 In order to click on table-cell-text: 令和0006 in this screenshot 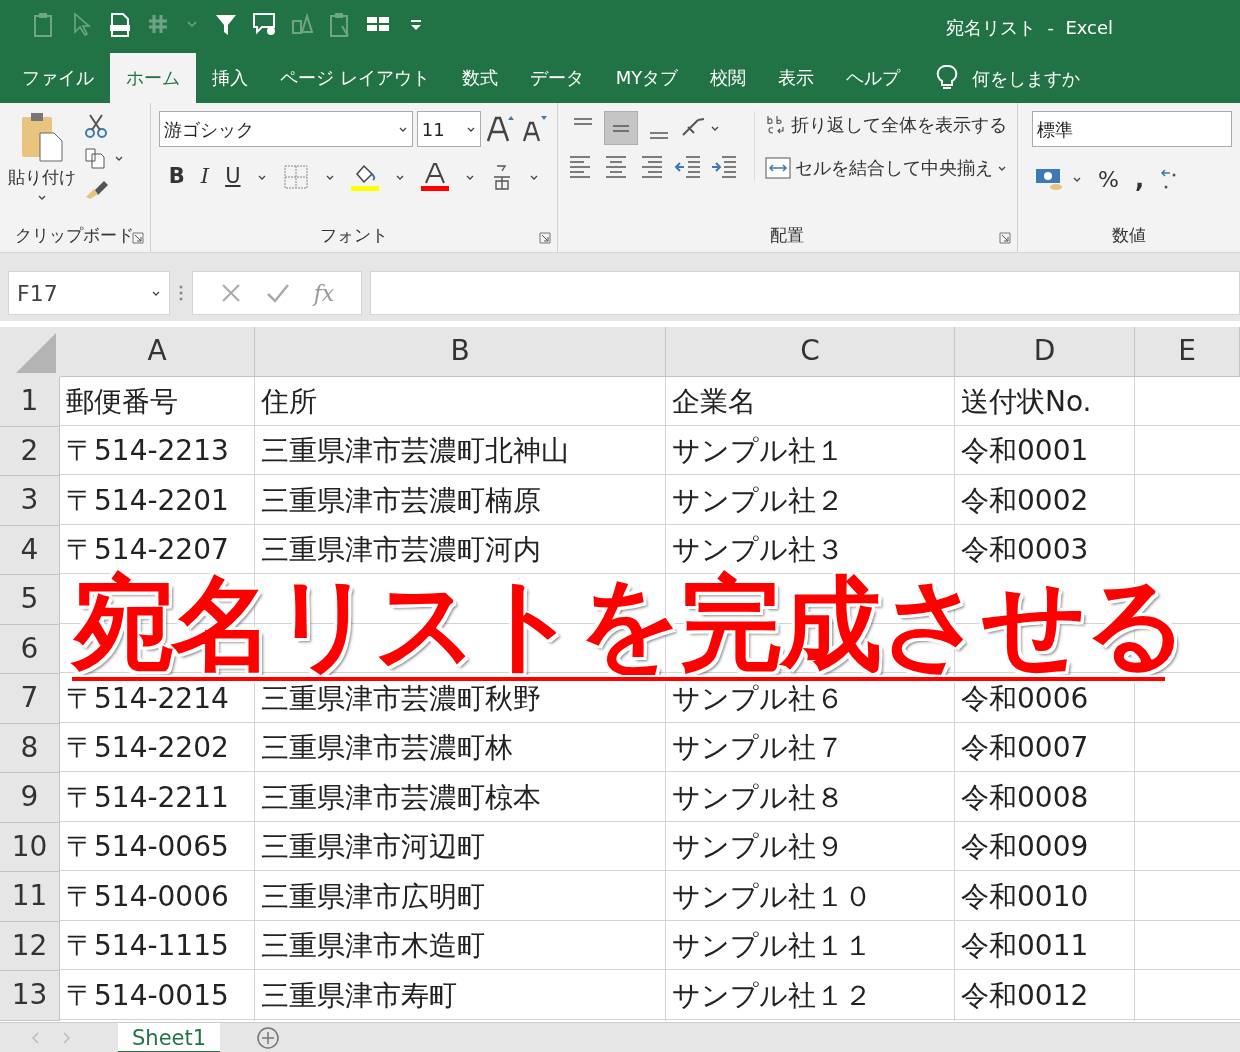, I will do `click(1025, 698)`.